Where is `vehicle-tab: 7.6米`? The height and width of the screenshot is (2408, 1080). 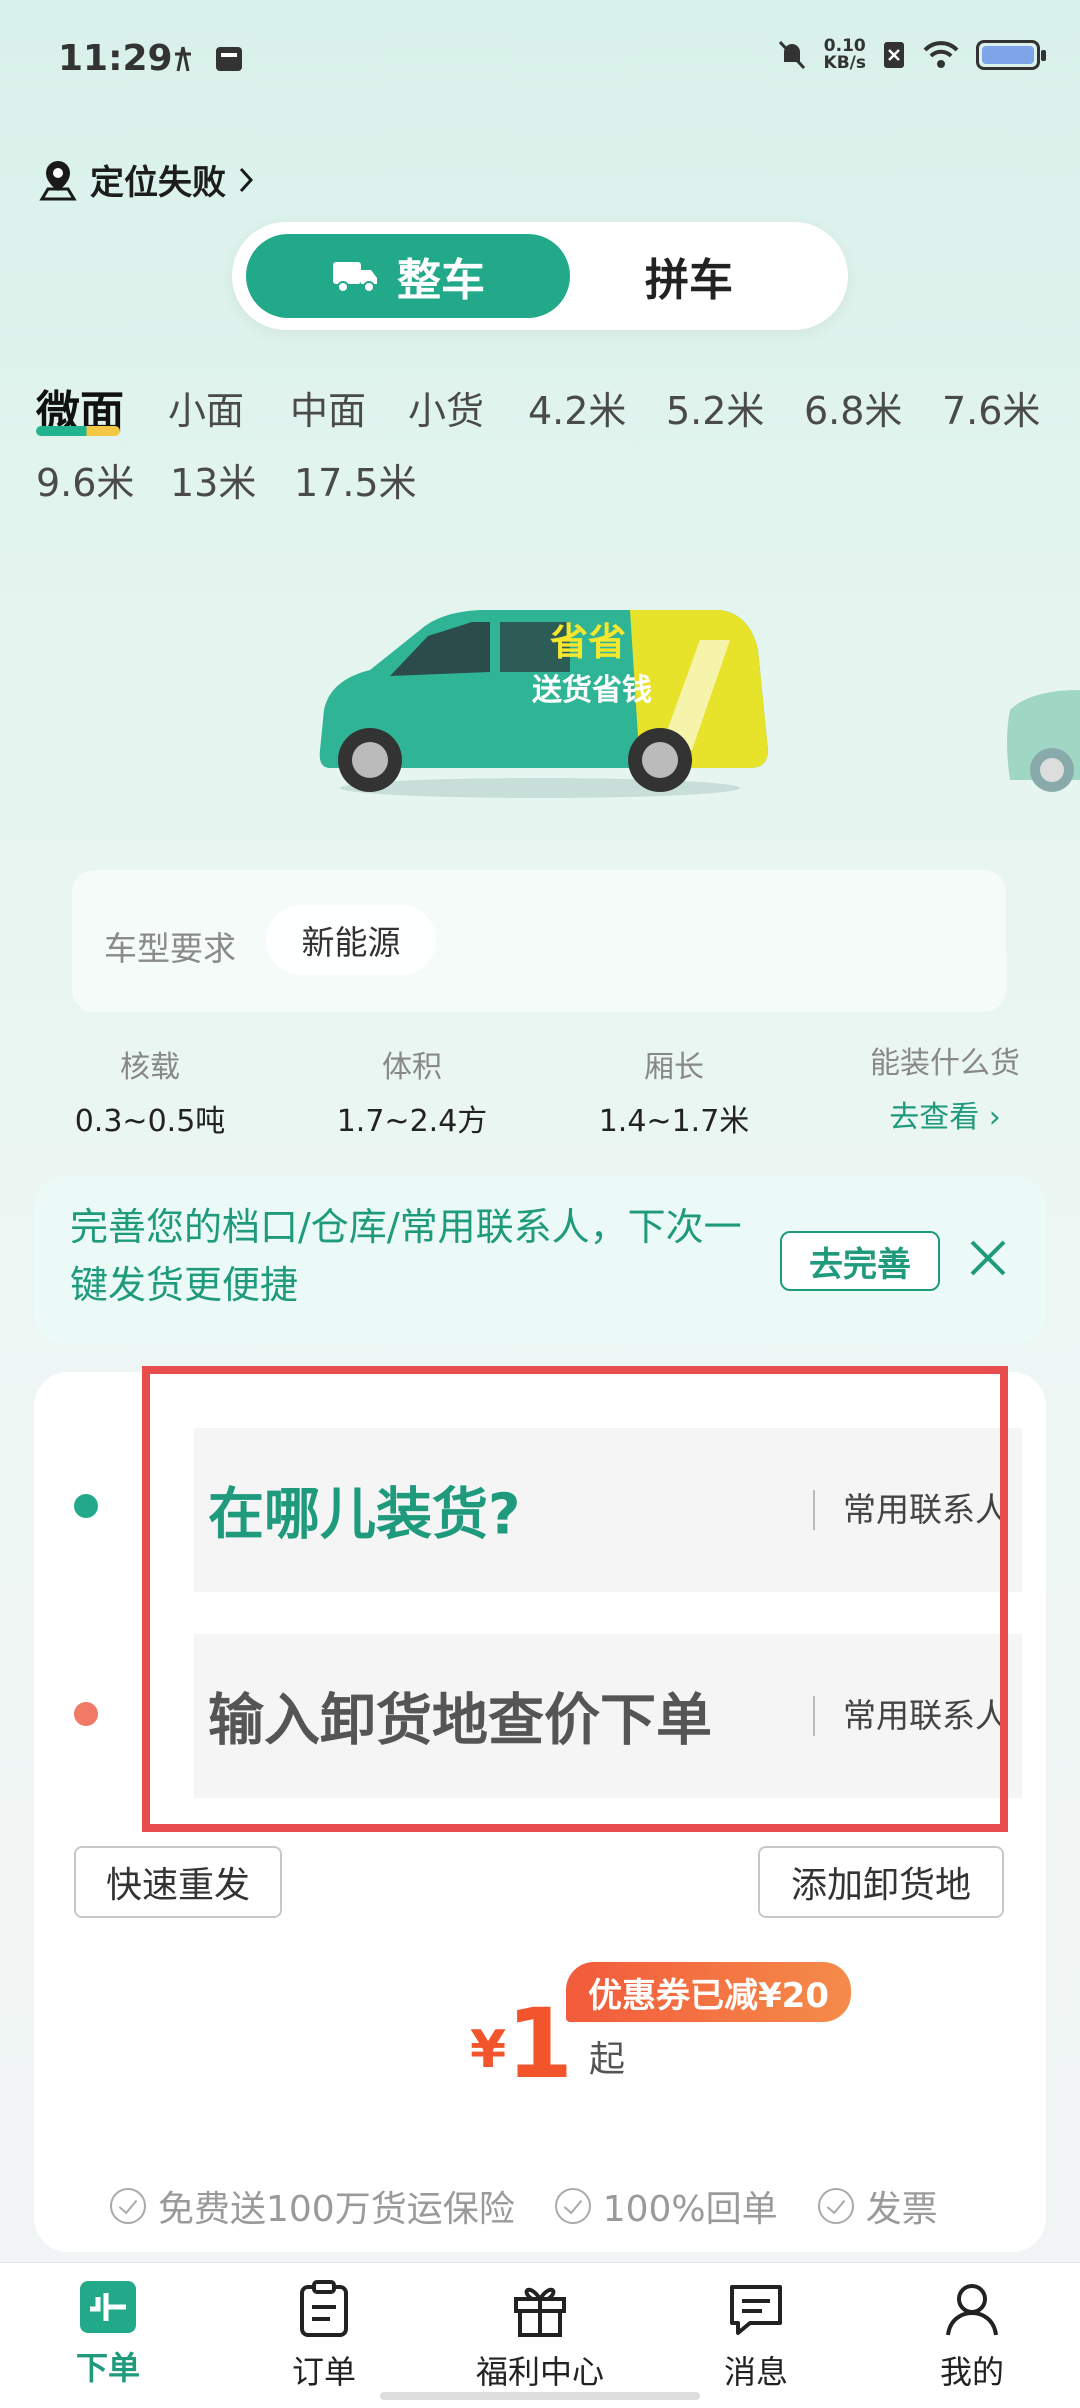 vehicle-tab: 7.6米 is located at coordinates (991, 407).